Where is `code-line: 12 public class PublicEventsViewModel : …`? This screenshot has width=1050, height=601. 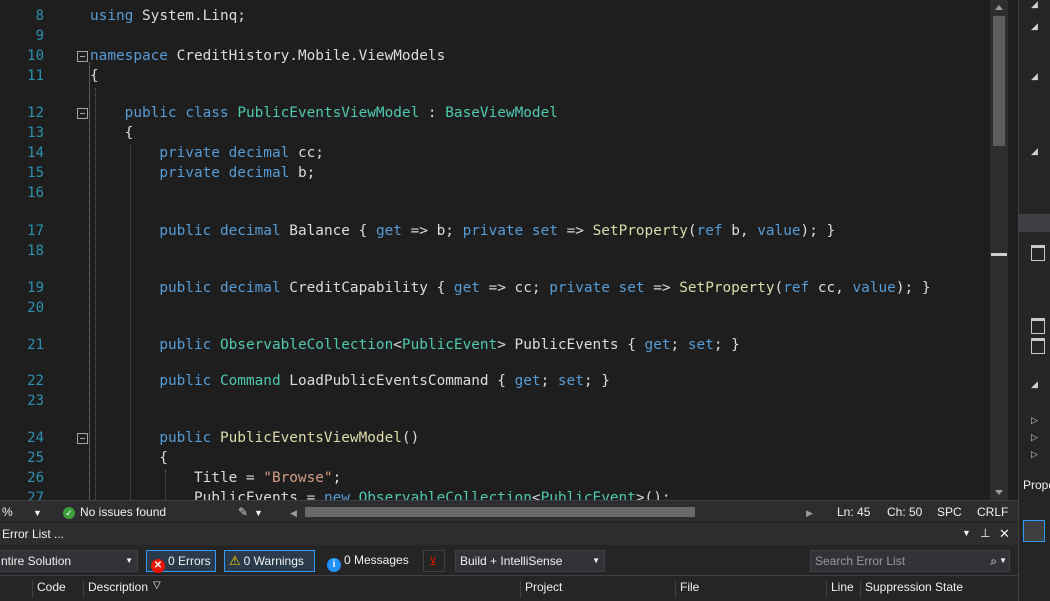
code-line: 12 public class PublicEventsViewModel : … is located at coordinates (495, 113).